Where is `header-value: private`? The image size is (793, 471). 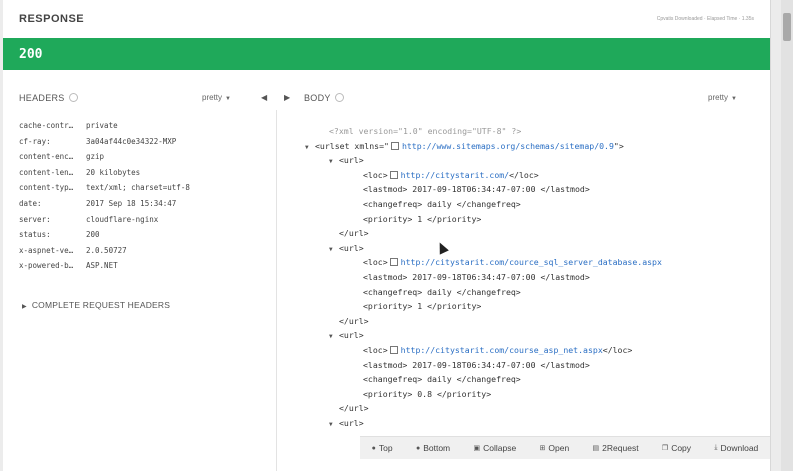
header-value: private is located at coordinates (102, 125).